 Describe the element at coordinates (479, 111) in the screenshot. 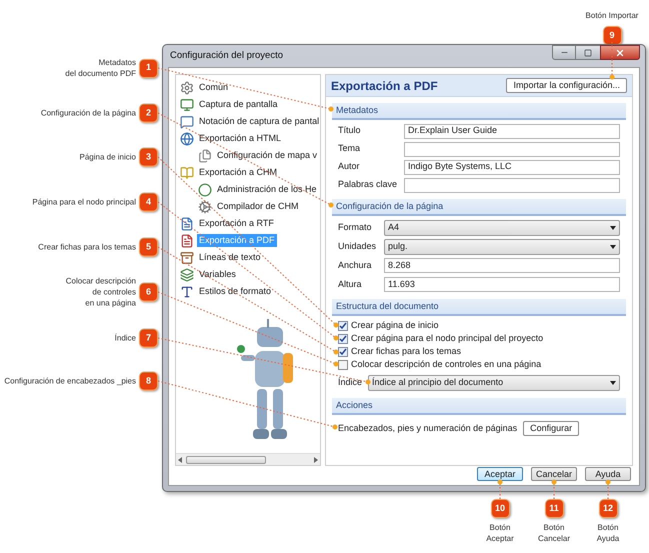

I see `section-heading: Metadatos` at that location.